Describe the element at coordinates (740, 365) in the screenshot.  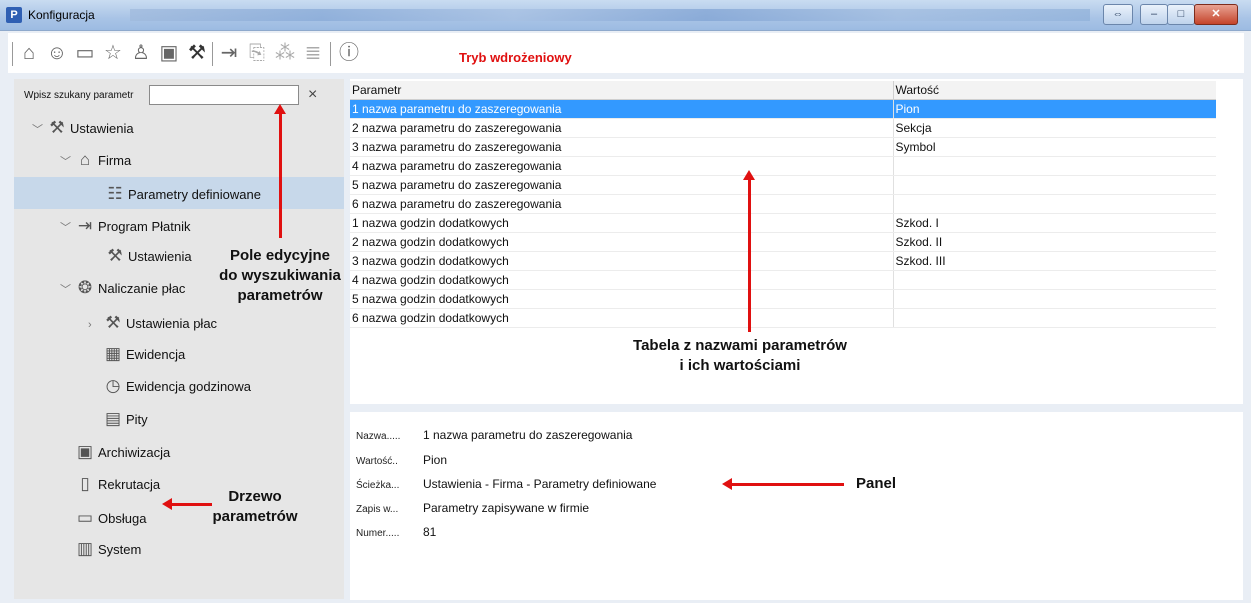
I see `annotation-line: i ich wartościami` at that location.